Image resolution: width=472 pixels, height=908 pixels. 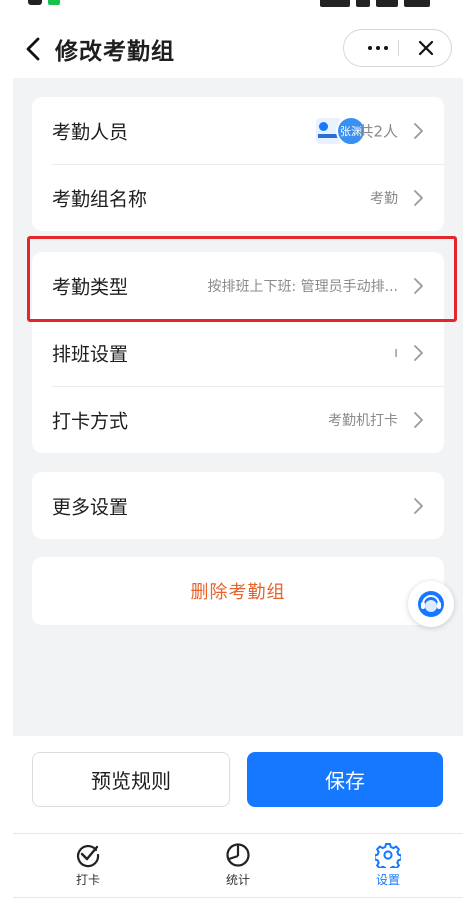 I want to click on pie-chart-icon, so click(x=238, y=855).